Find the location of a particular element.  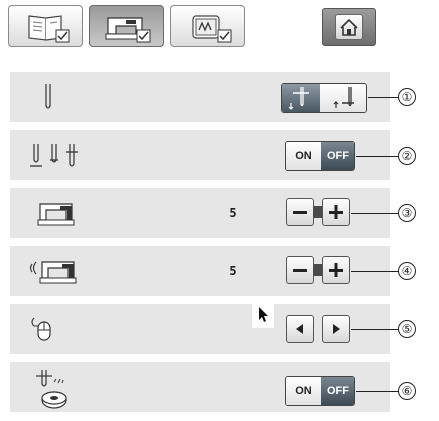

home-button is located at coordinates (349, 27).